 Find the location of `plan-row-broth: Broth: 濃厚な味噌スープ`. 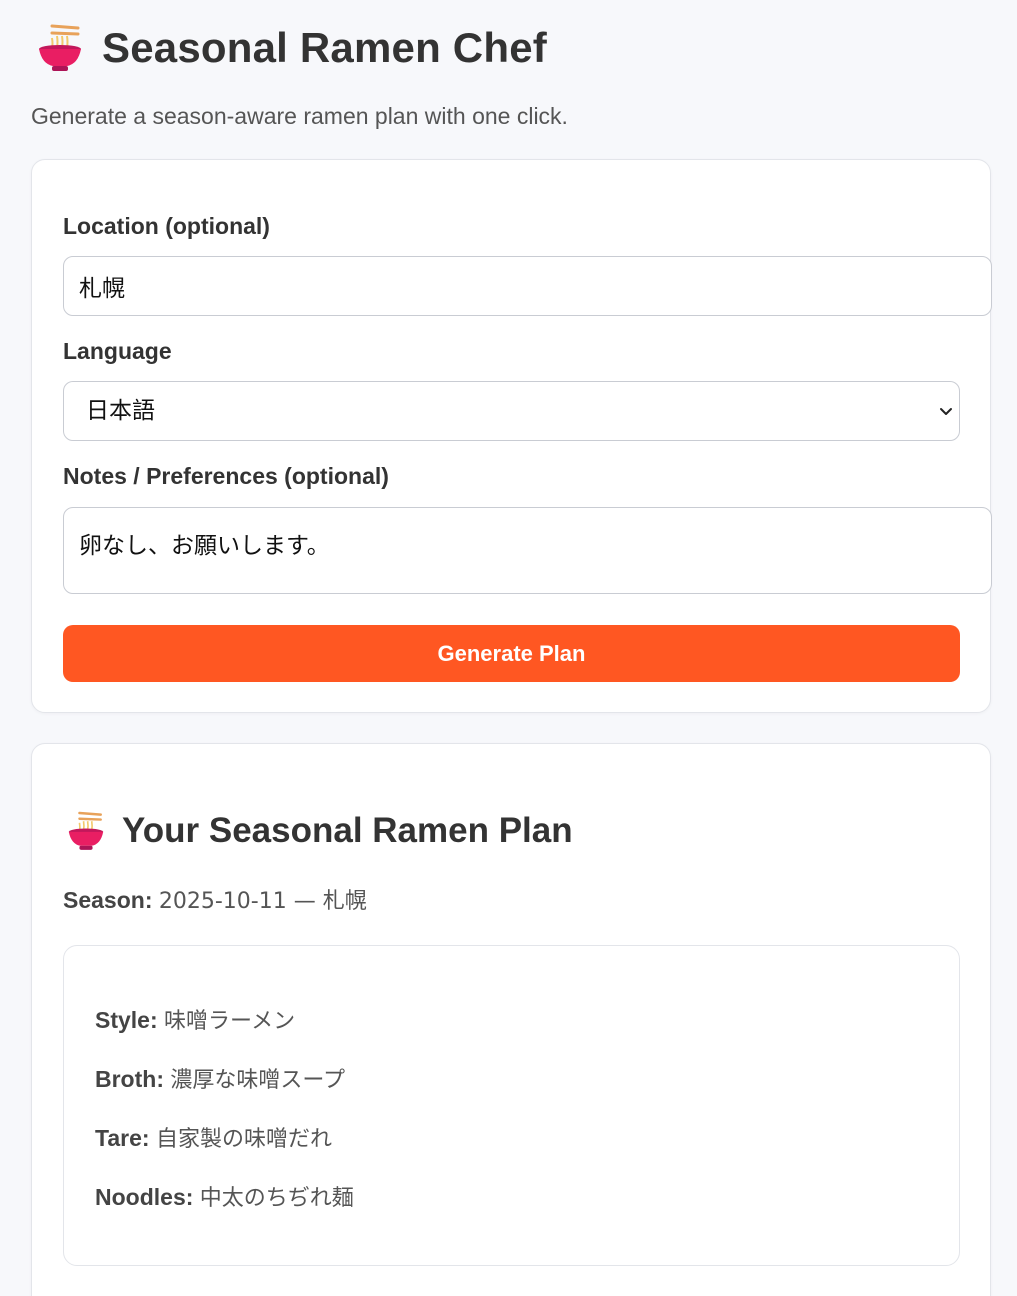

plan-row-broth: Broth: 濃厚な味噌スープ is located at coordinates (220, 1080).